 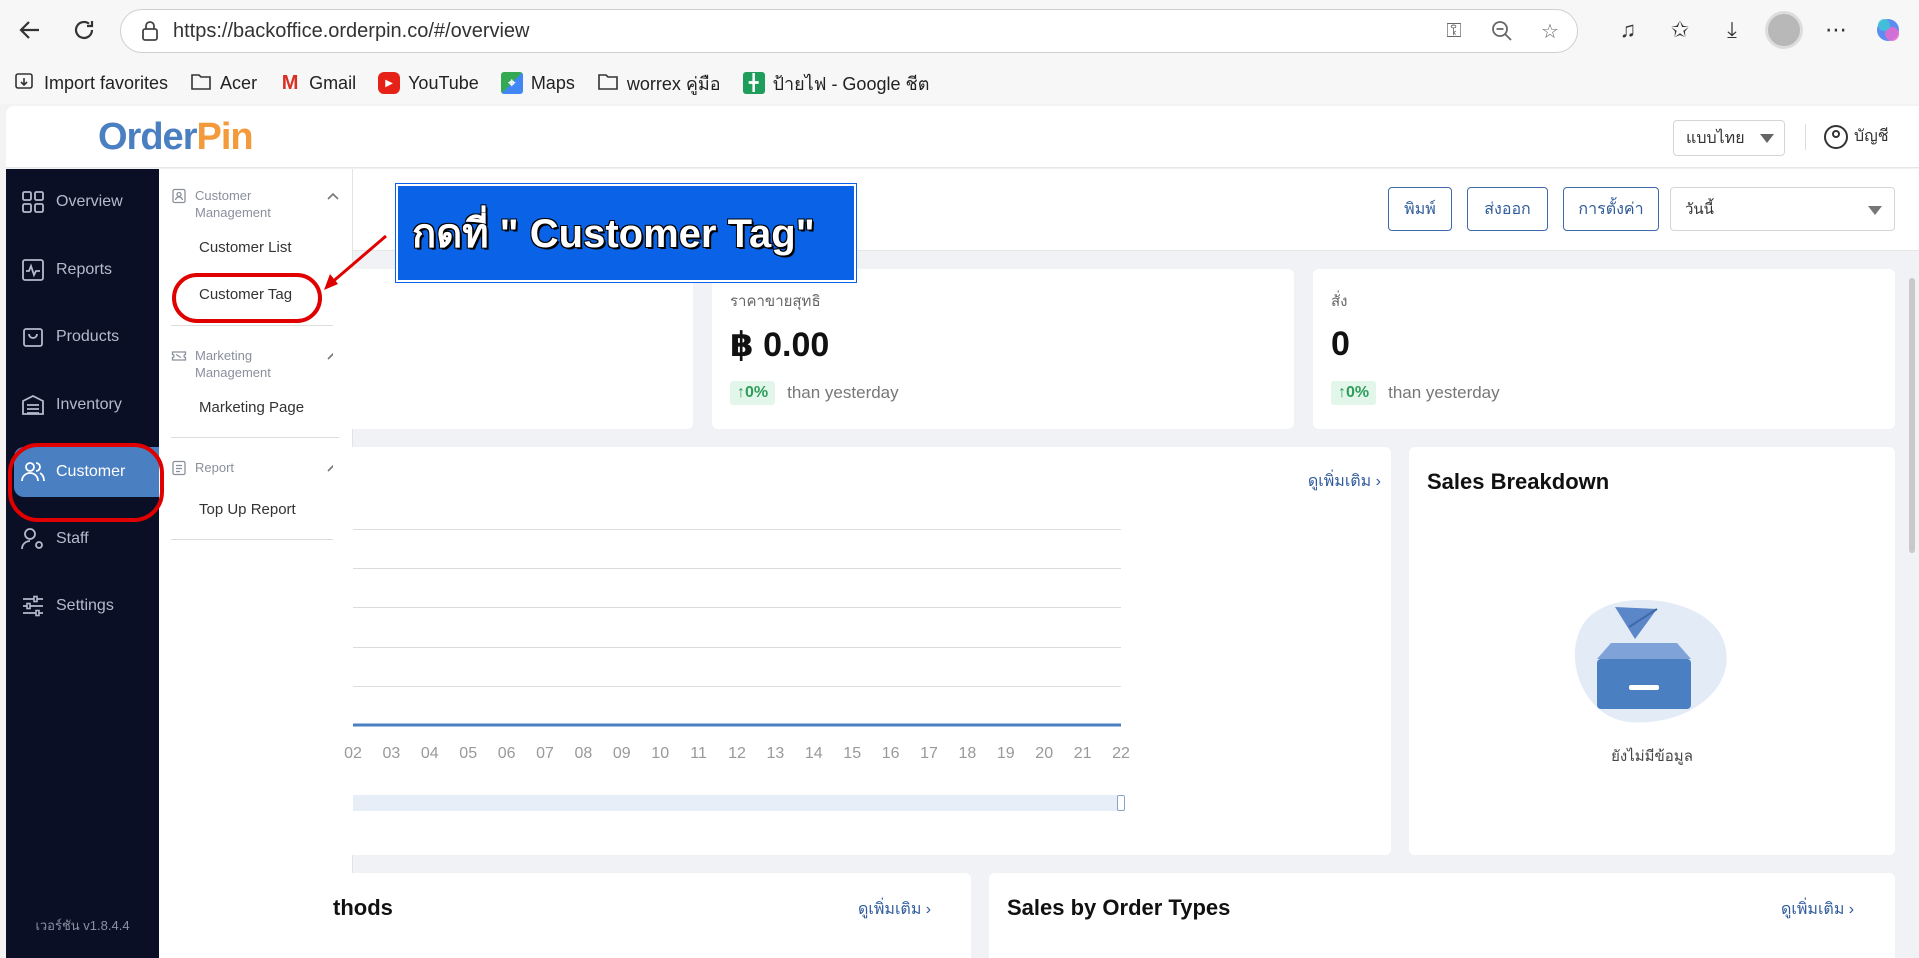 I want to click on x-tick-label: 04, so click(x=429, y=753).